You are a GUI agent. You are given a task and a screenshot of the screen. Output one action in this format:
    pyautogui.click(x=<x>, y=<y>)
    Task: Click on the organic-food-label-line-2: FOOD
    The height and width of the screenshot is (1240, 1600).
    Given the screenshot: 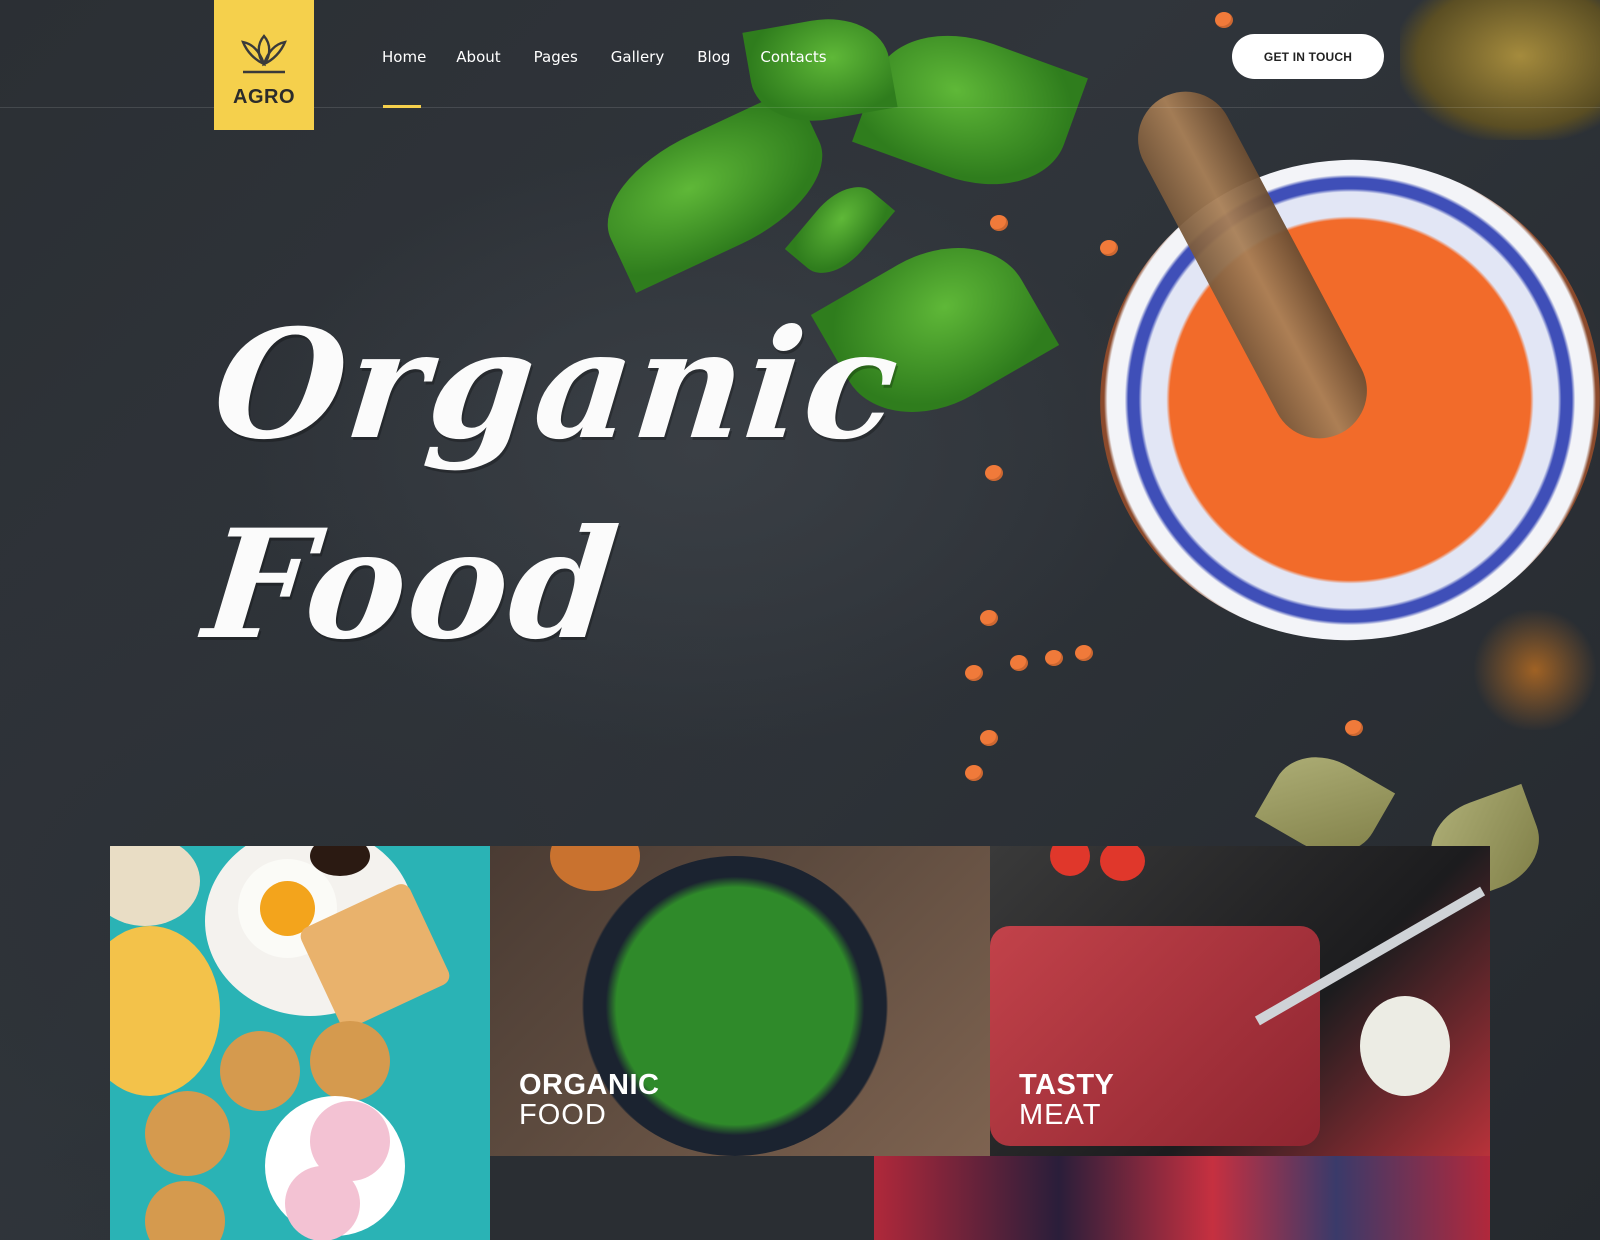 What is the action you would take?
    pyautogui.click(x=563, y=1115)
    